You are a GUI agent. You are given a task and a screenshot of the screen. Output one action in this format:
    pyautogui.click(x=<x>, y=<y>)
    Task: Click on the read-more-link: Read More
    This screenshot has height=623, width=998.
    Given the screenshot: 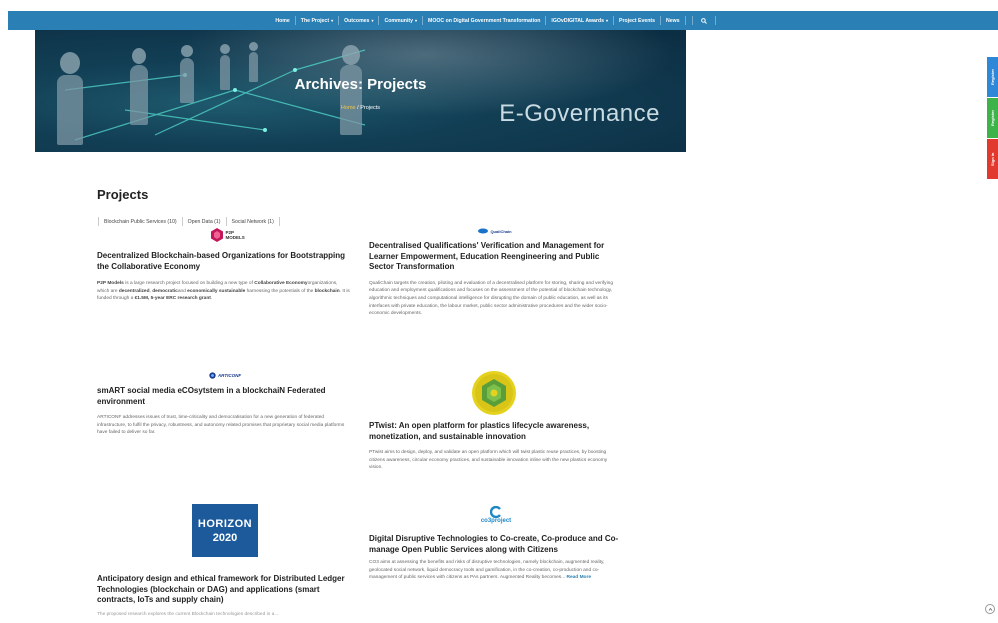 What is the action you would take?
    pyautogui.click(x=579, y=577)
    